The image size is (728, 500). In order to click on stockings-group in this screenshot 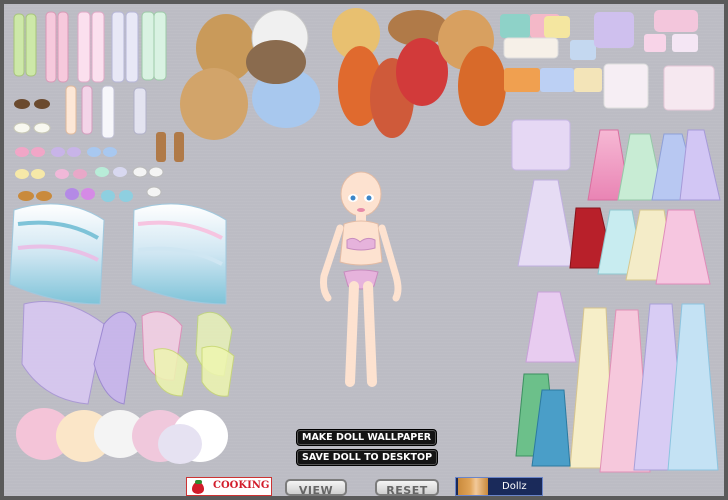, I will do `click(90, 75)`.